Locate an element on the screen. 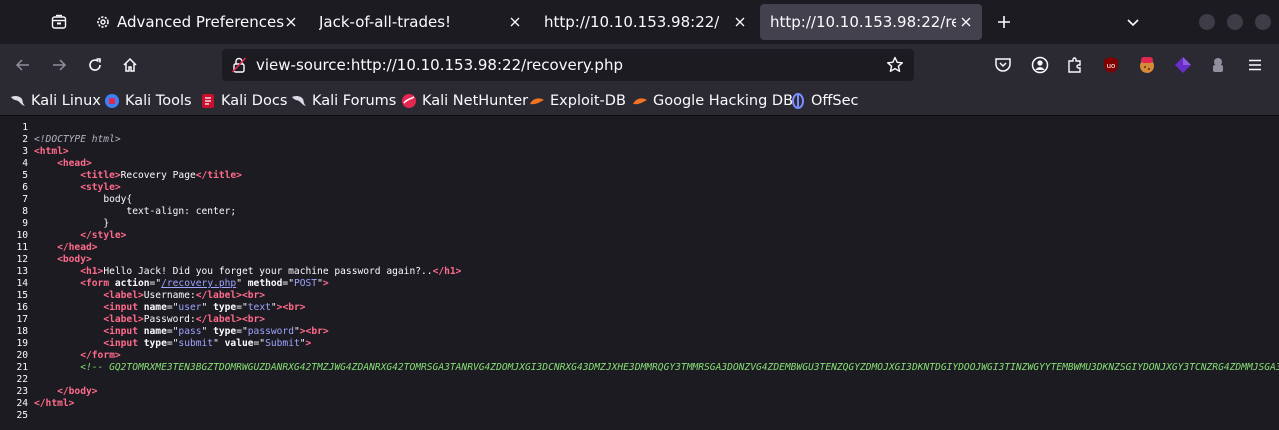  new-tab-button is located at coordinates (1004, 22).